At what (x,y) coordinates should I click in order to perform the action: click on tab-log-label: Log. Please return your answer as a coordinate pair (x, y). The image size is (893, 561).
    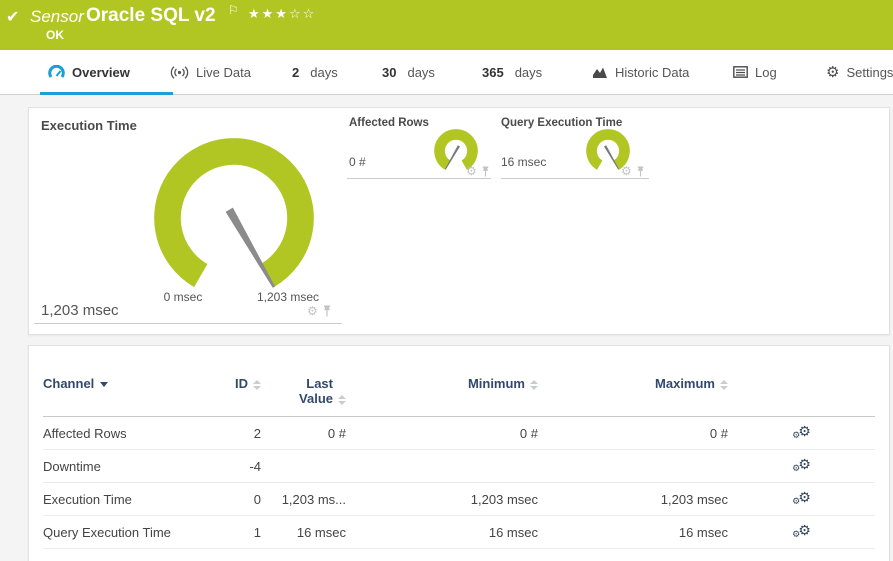
    Looking at the image, I should click on (766, 72).